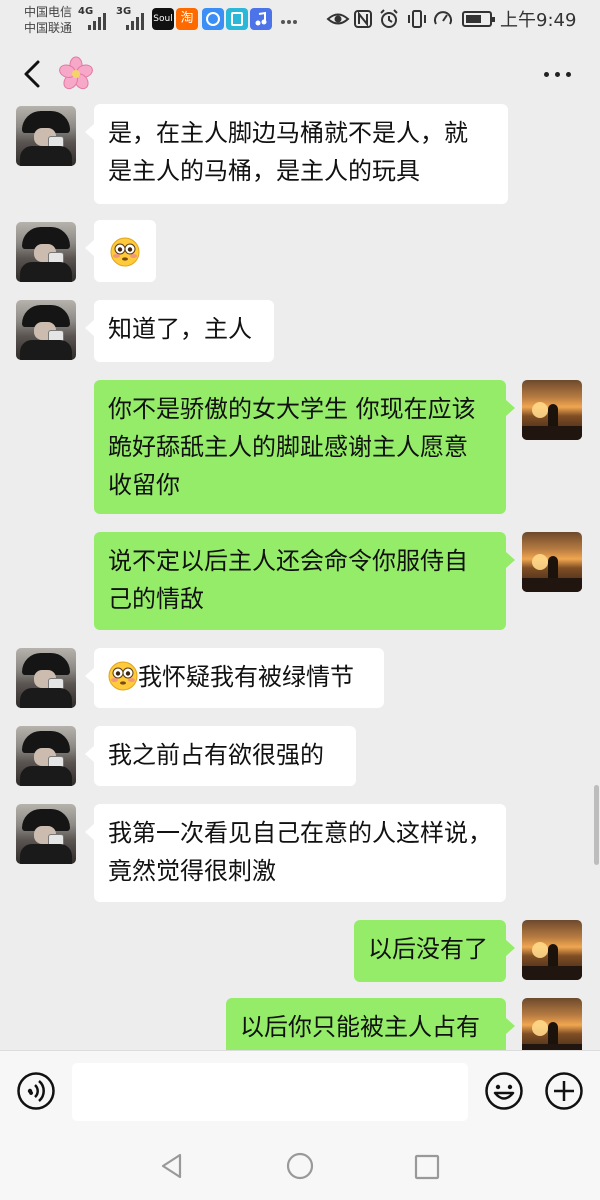 The width and height of the screenshot is (600, 1200). What do you see at coordinates (288, 133) in the screenshot?
I see `message-text: 是，在主人脚边马桶就不是人，就` at bounding box center [288, 133].